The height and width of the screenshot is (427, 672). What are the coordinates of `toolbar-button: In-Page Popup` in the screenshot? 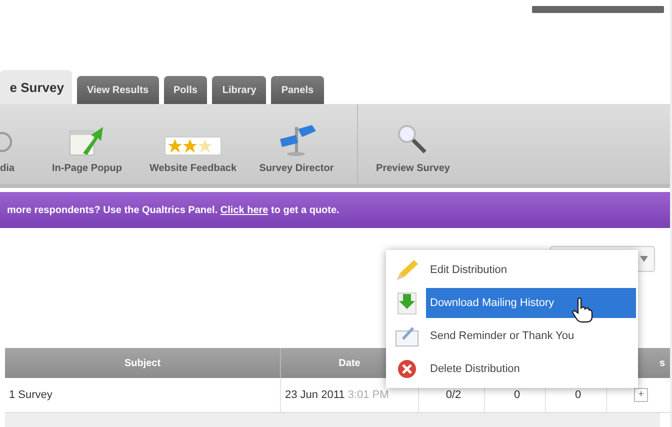 It's located at (87, 144).